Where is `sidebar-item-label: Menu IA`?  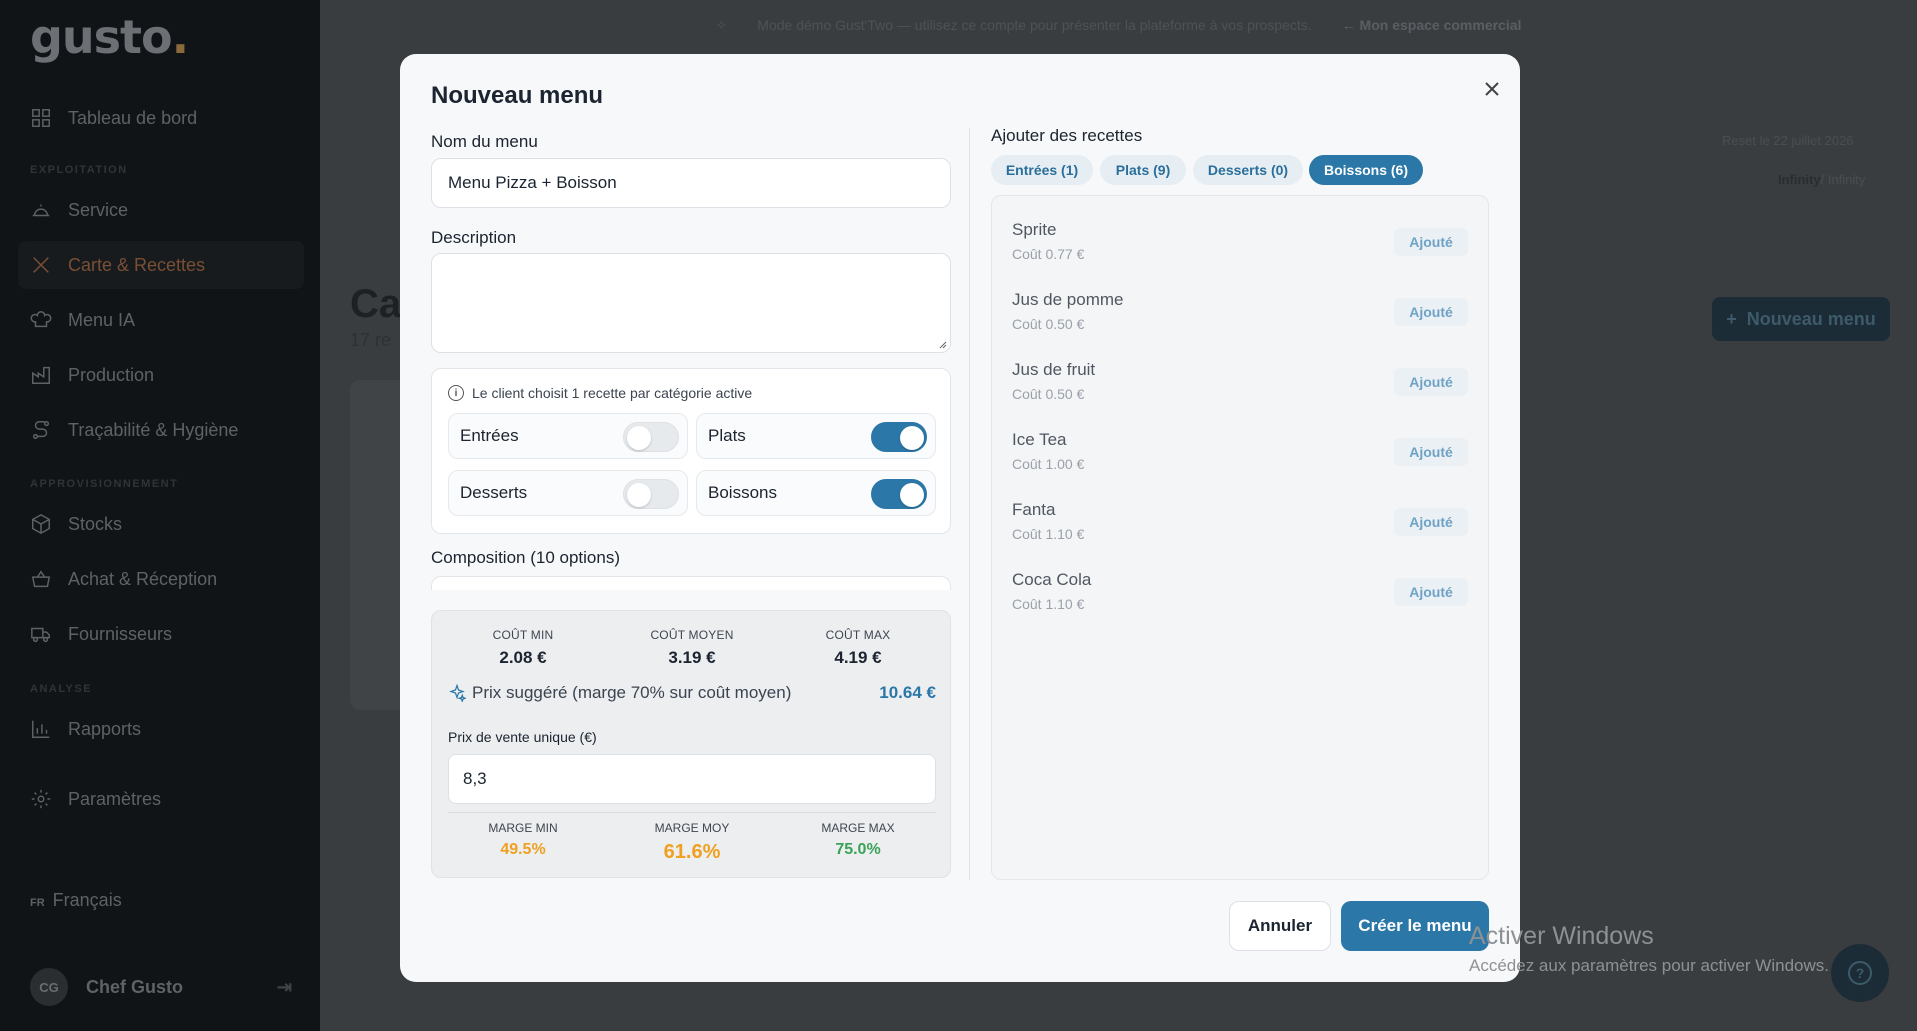 sidebar-item-label: Menu IA is located at coordinates (102, 319).